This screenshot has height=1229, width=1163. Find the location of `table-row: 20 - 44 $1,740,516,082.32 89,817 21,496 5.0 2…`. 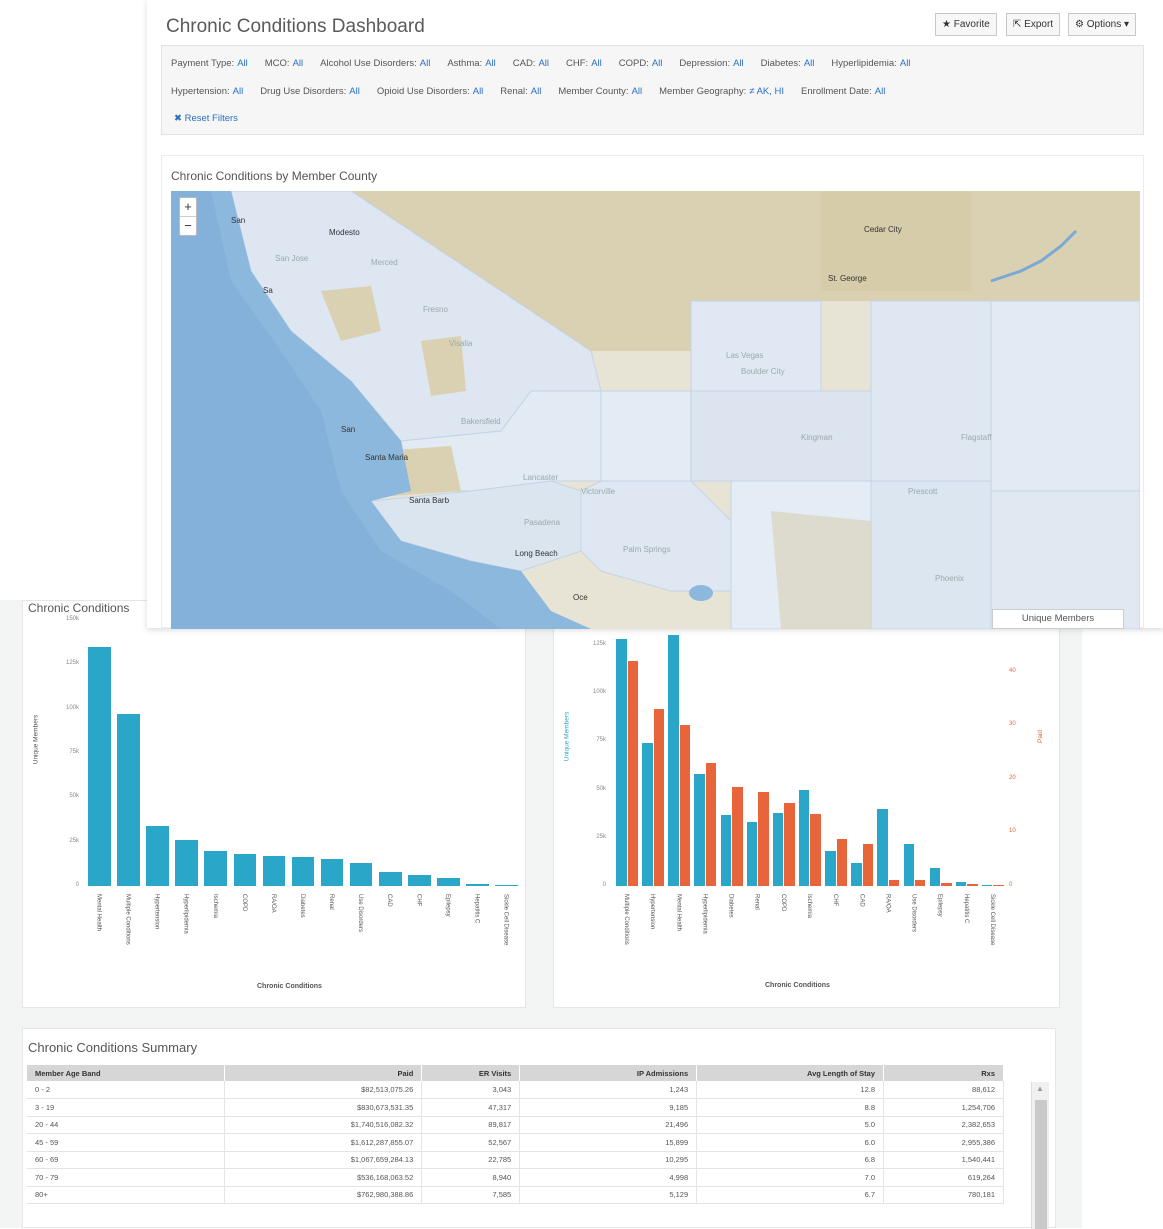

table-row: 20 - 44 $1,740,516,082.32 89,817 21,496 5.0 2… is located at coordinates (515, 1125).